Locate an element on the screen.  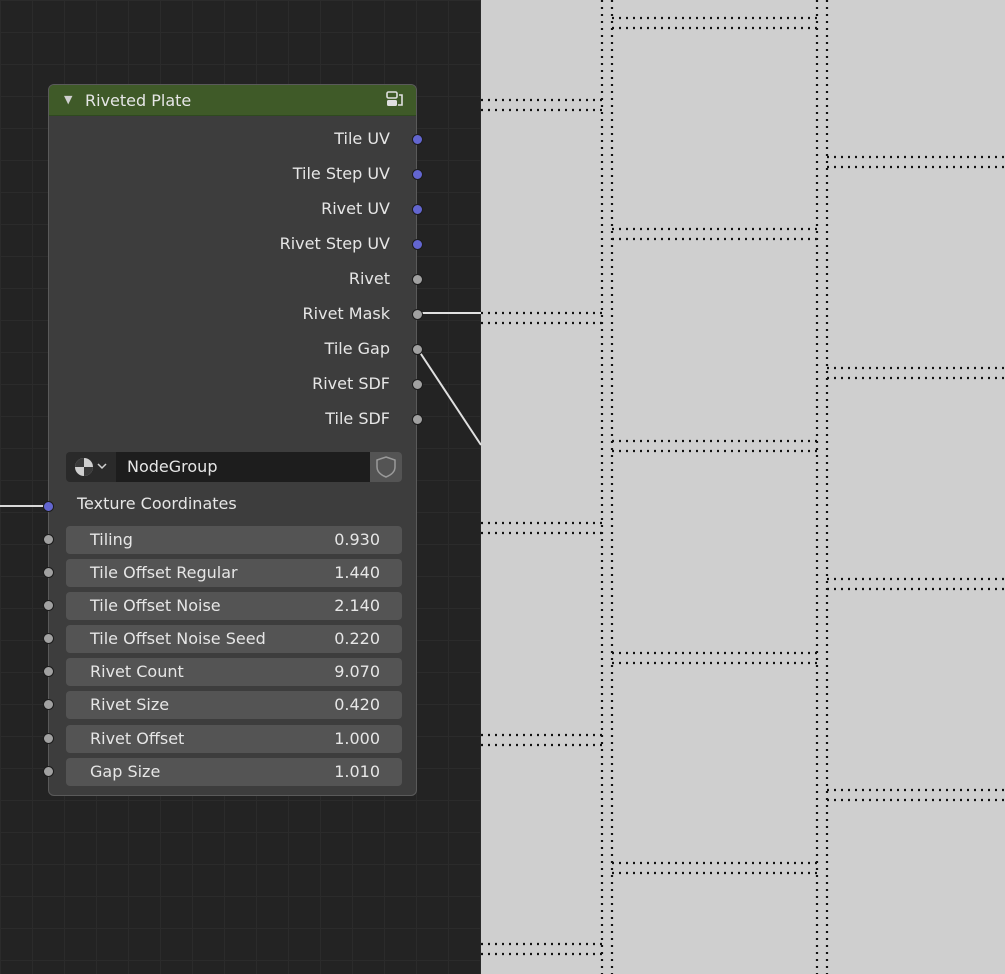
node-header: ▼ Riveted Plate is located at coordinates (232, 100).